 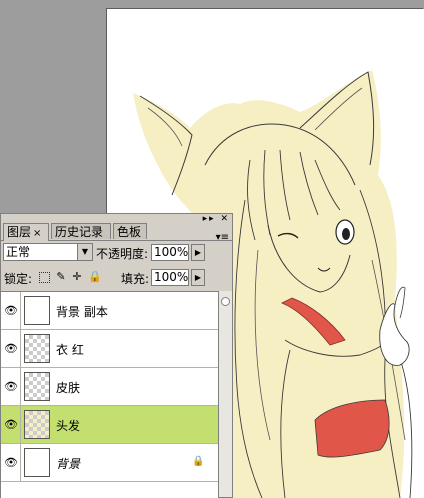 What do you see at coordinates (198, 277) in the screenshot?
I see `fill-slider-arrow-icon: ▶` at bounding box center [198, 277].